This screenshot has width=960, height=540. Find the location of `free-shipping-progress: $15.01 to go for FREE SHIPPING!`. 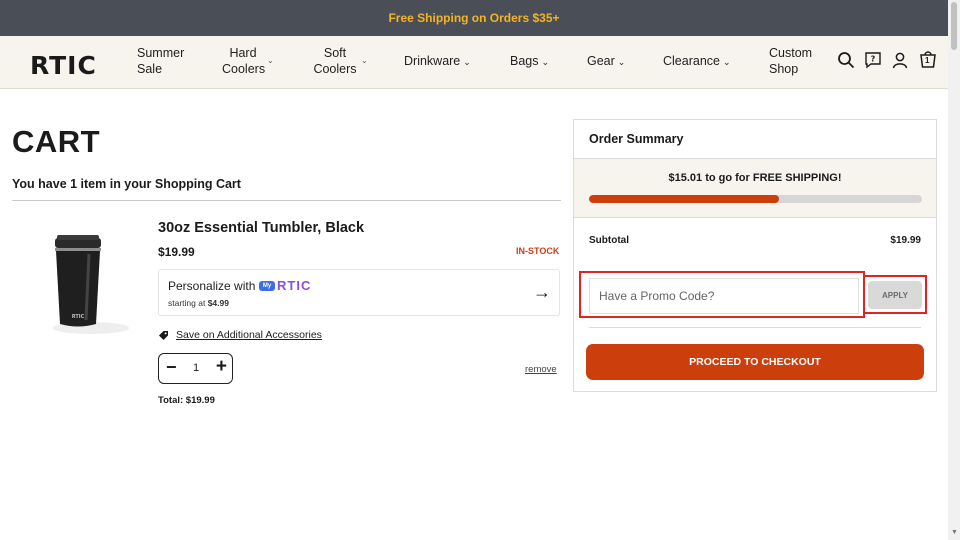

free-shipping-progress: $15.01 to go for FREE SHIPPING! is located at coordinates (755, 188).